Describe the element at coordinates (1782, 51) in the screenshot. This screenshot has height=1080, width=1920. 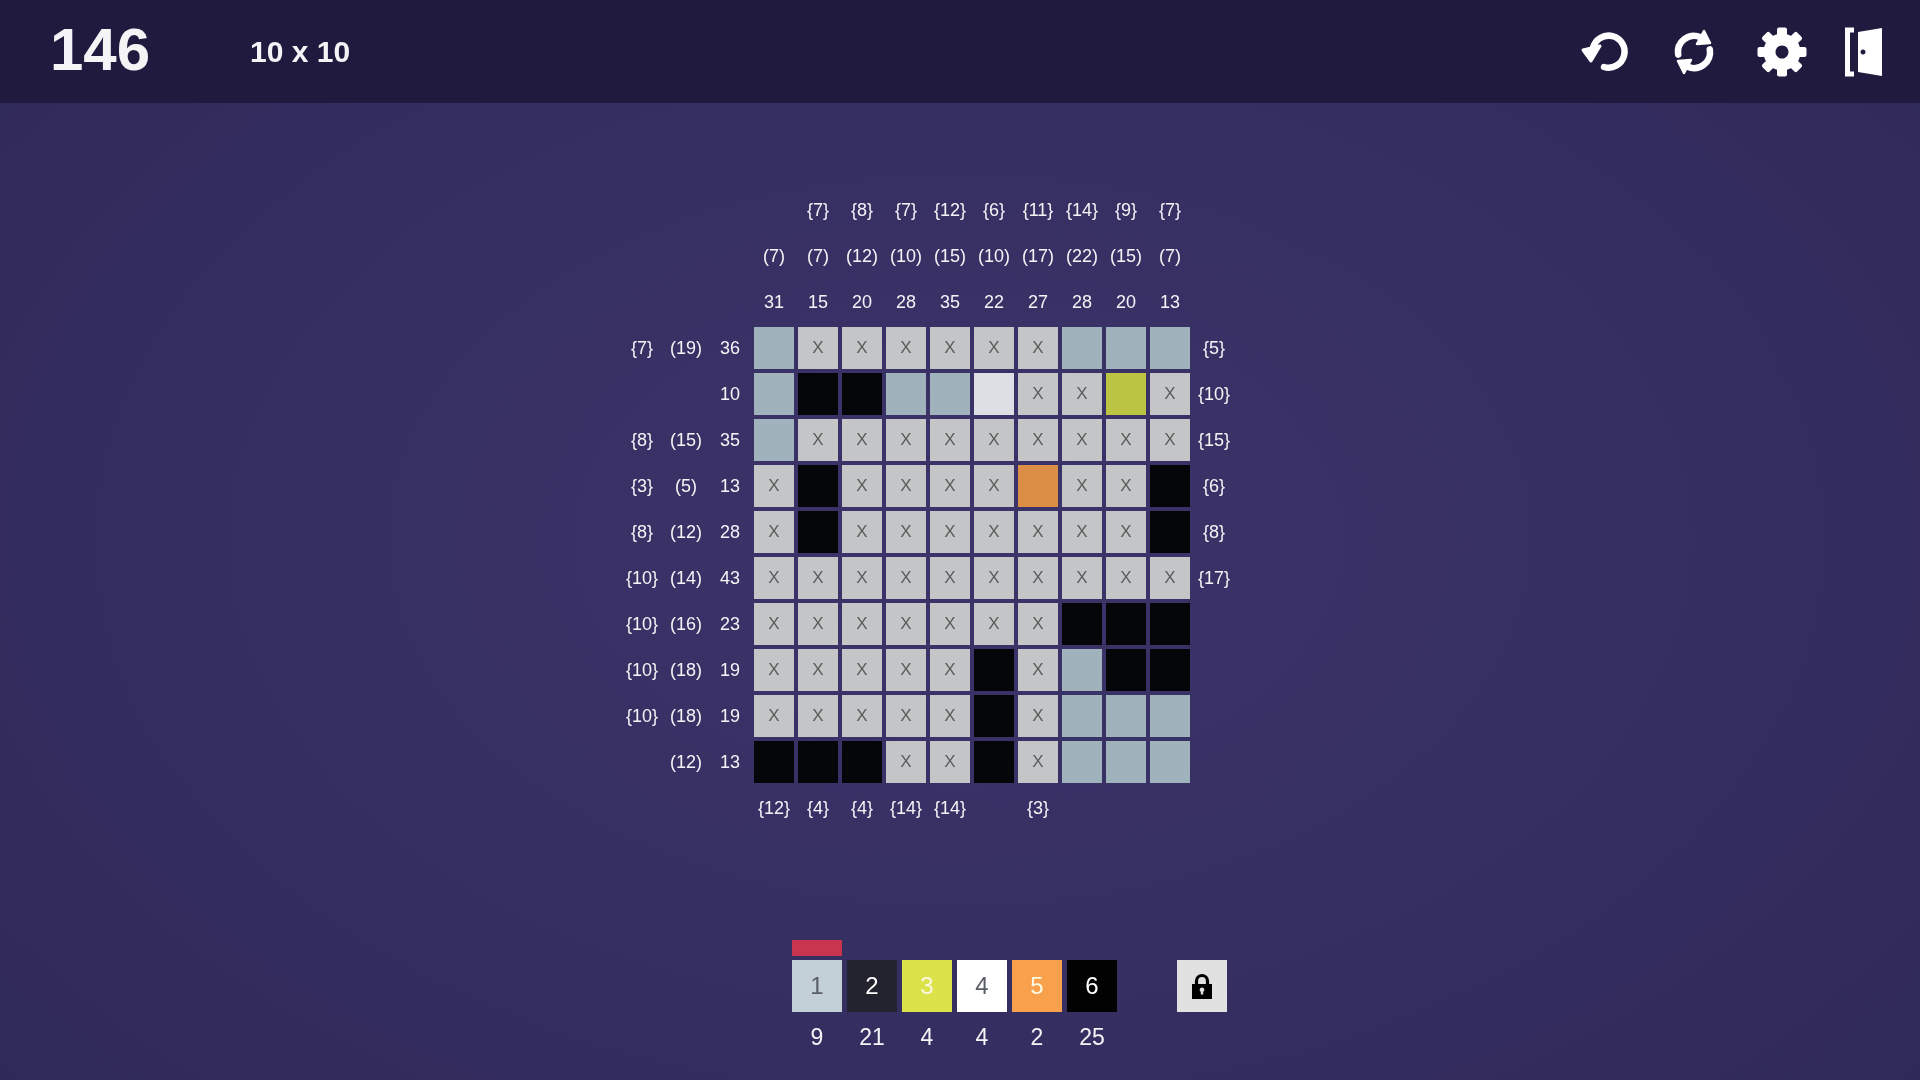
I see `settings-button` at that location.